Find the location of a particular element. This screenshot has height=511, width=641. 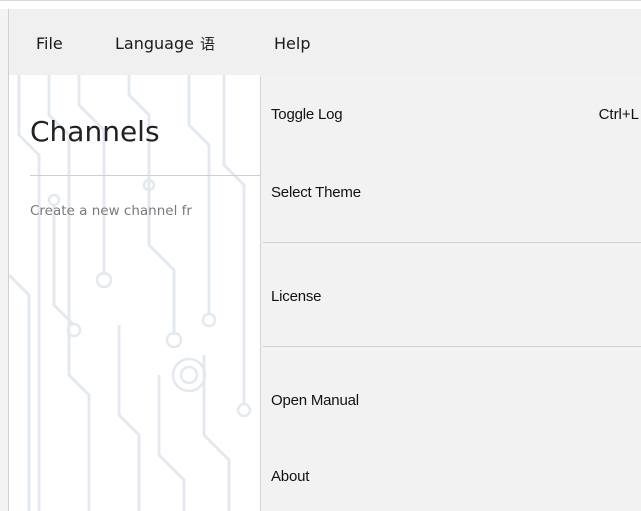

menu-item-open-manual: Open Manual is located at coordinates (315, 400).